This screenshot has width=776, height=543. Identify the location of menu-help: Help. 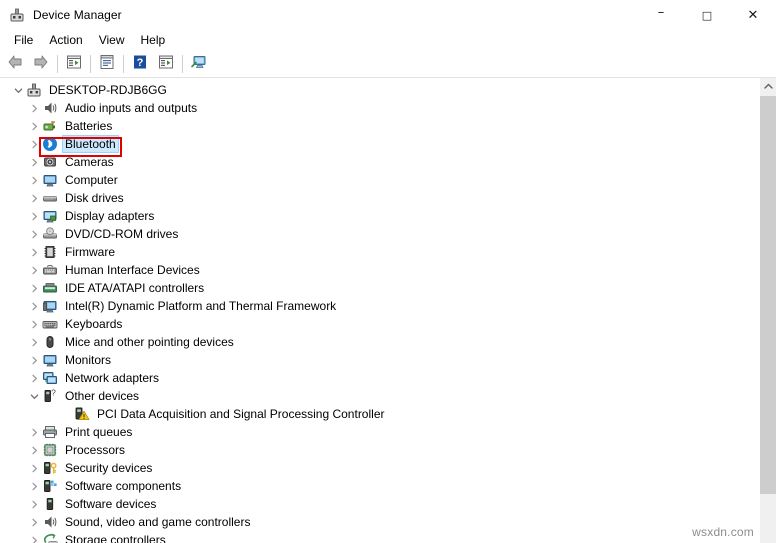
(153, 40).